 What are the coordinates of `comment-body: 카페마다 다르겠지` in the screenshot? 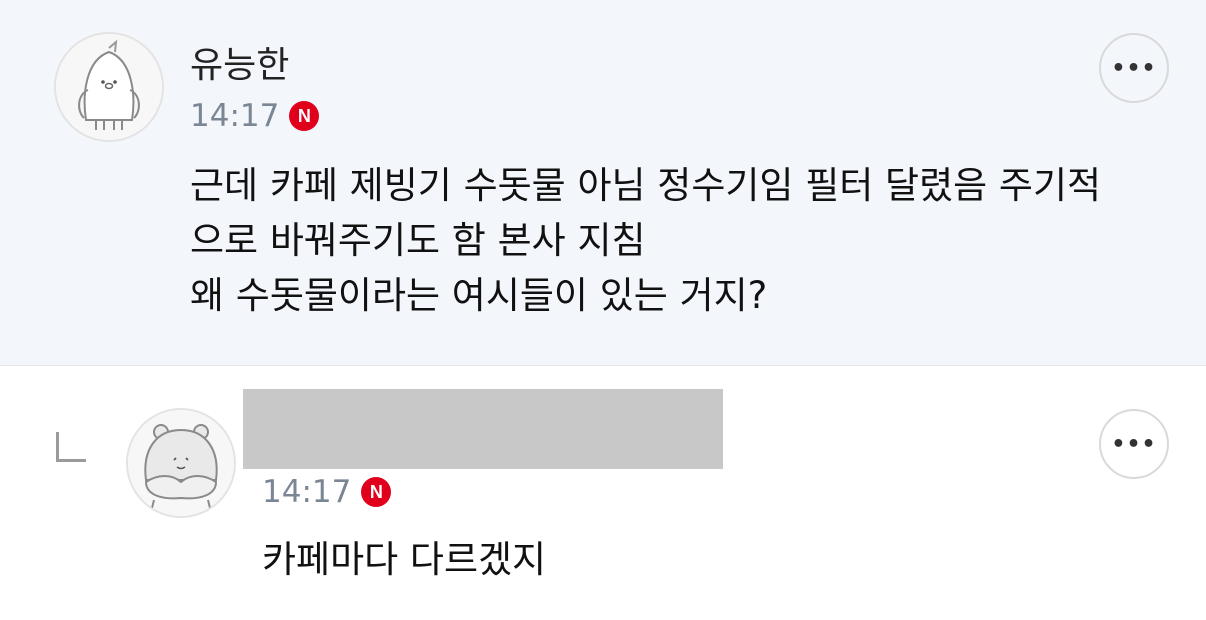 It's located at (404, 559).